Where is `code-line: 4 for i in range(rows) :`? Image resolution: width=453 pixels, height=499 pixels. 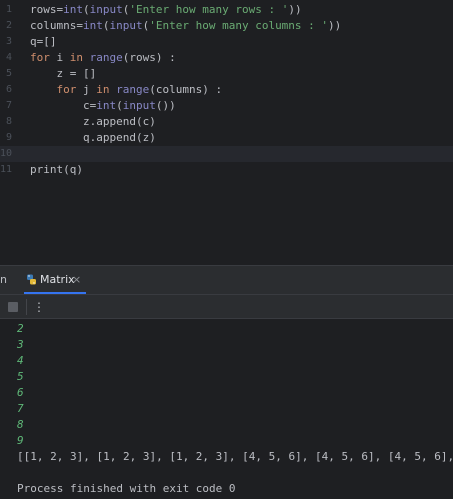
code-line: 4 for i in range(rows) : is located at coordinates (226, 58).